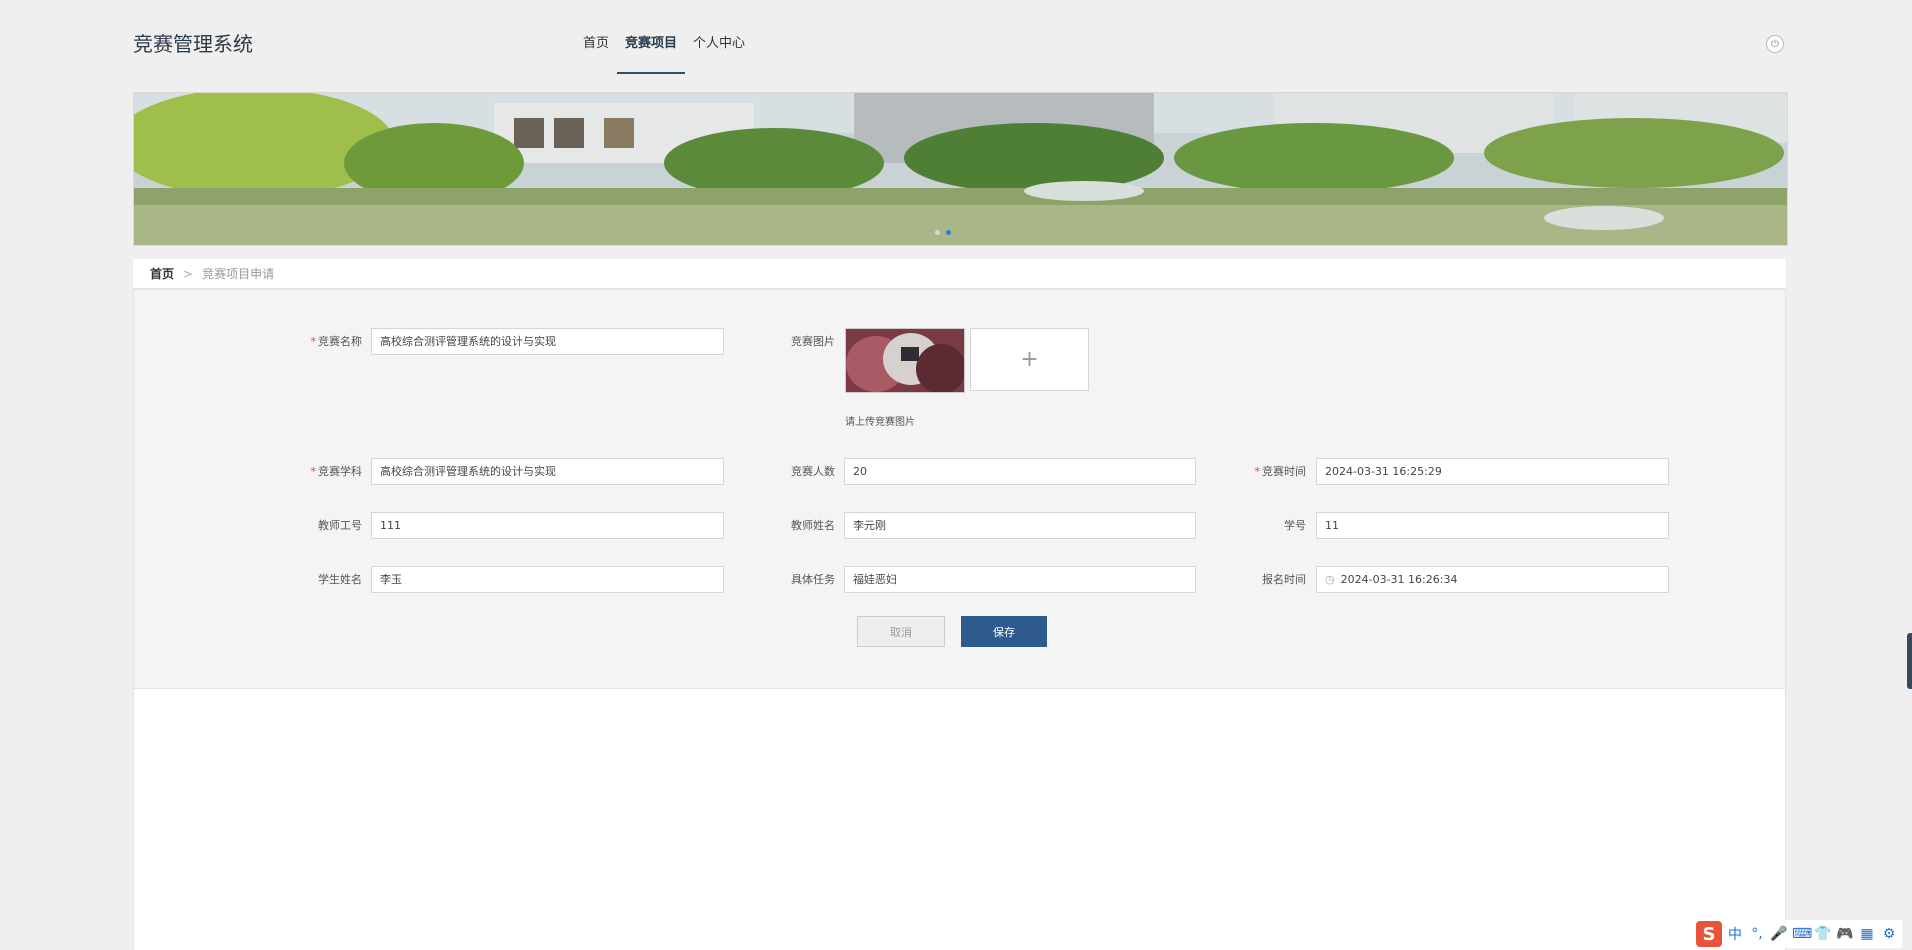 Image resolution: width=1912 pixels, height=950 pixels. Describe the element at coordinates (1029, 359) in the screenshot. I see `image-upload-button: +` at that location.